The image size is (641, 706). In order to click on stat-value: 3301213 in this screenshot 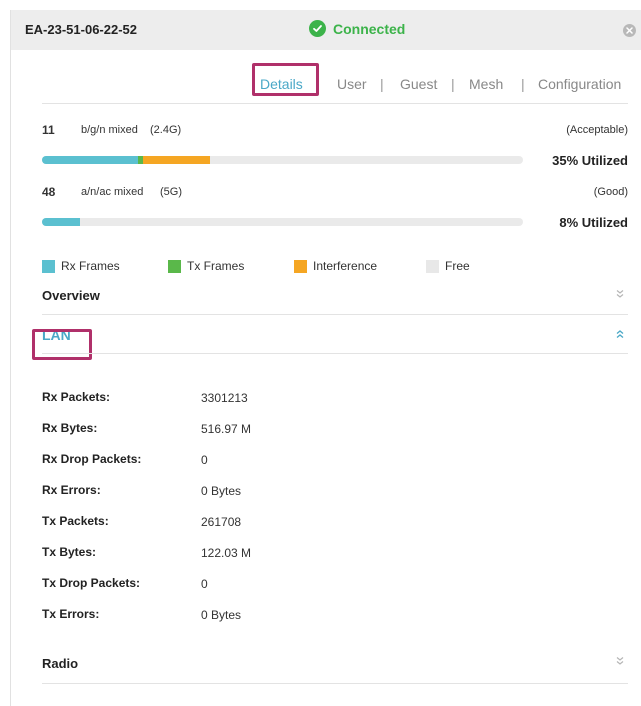, I will do `click(224, 398)`.